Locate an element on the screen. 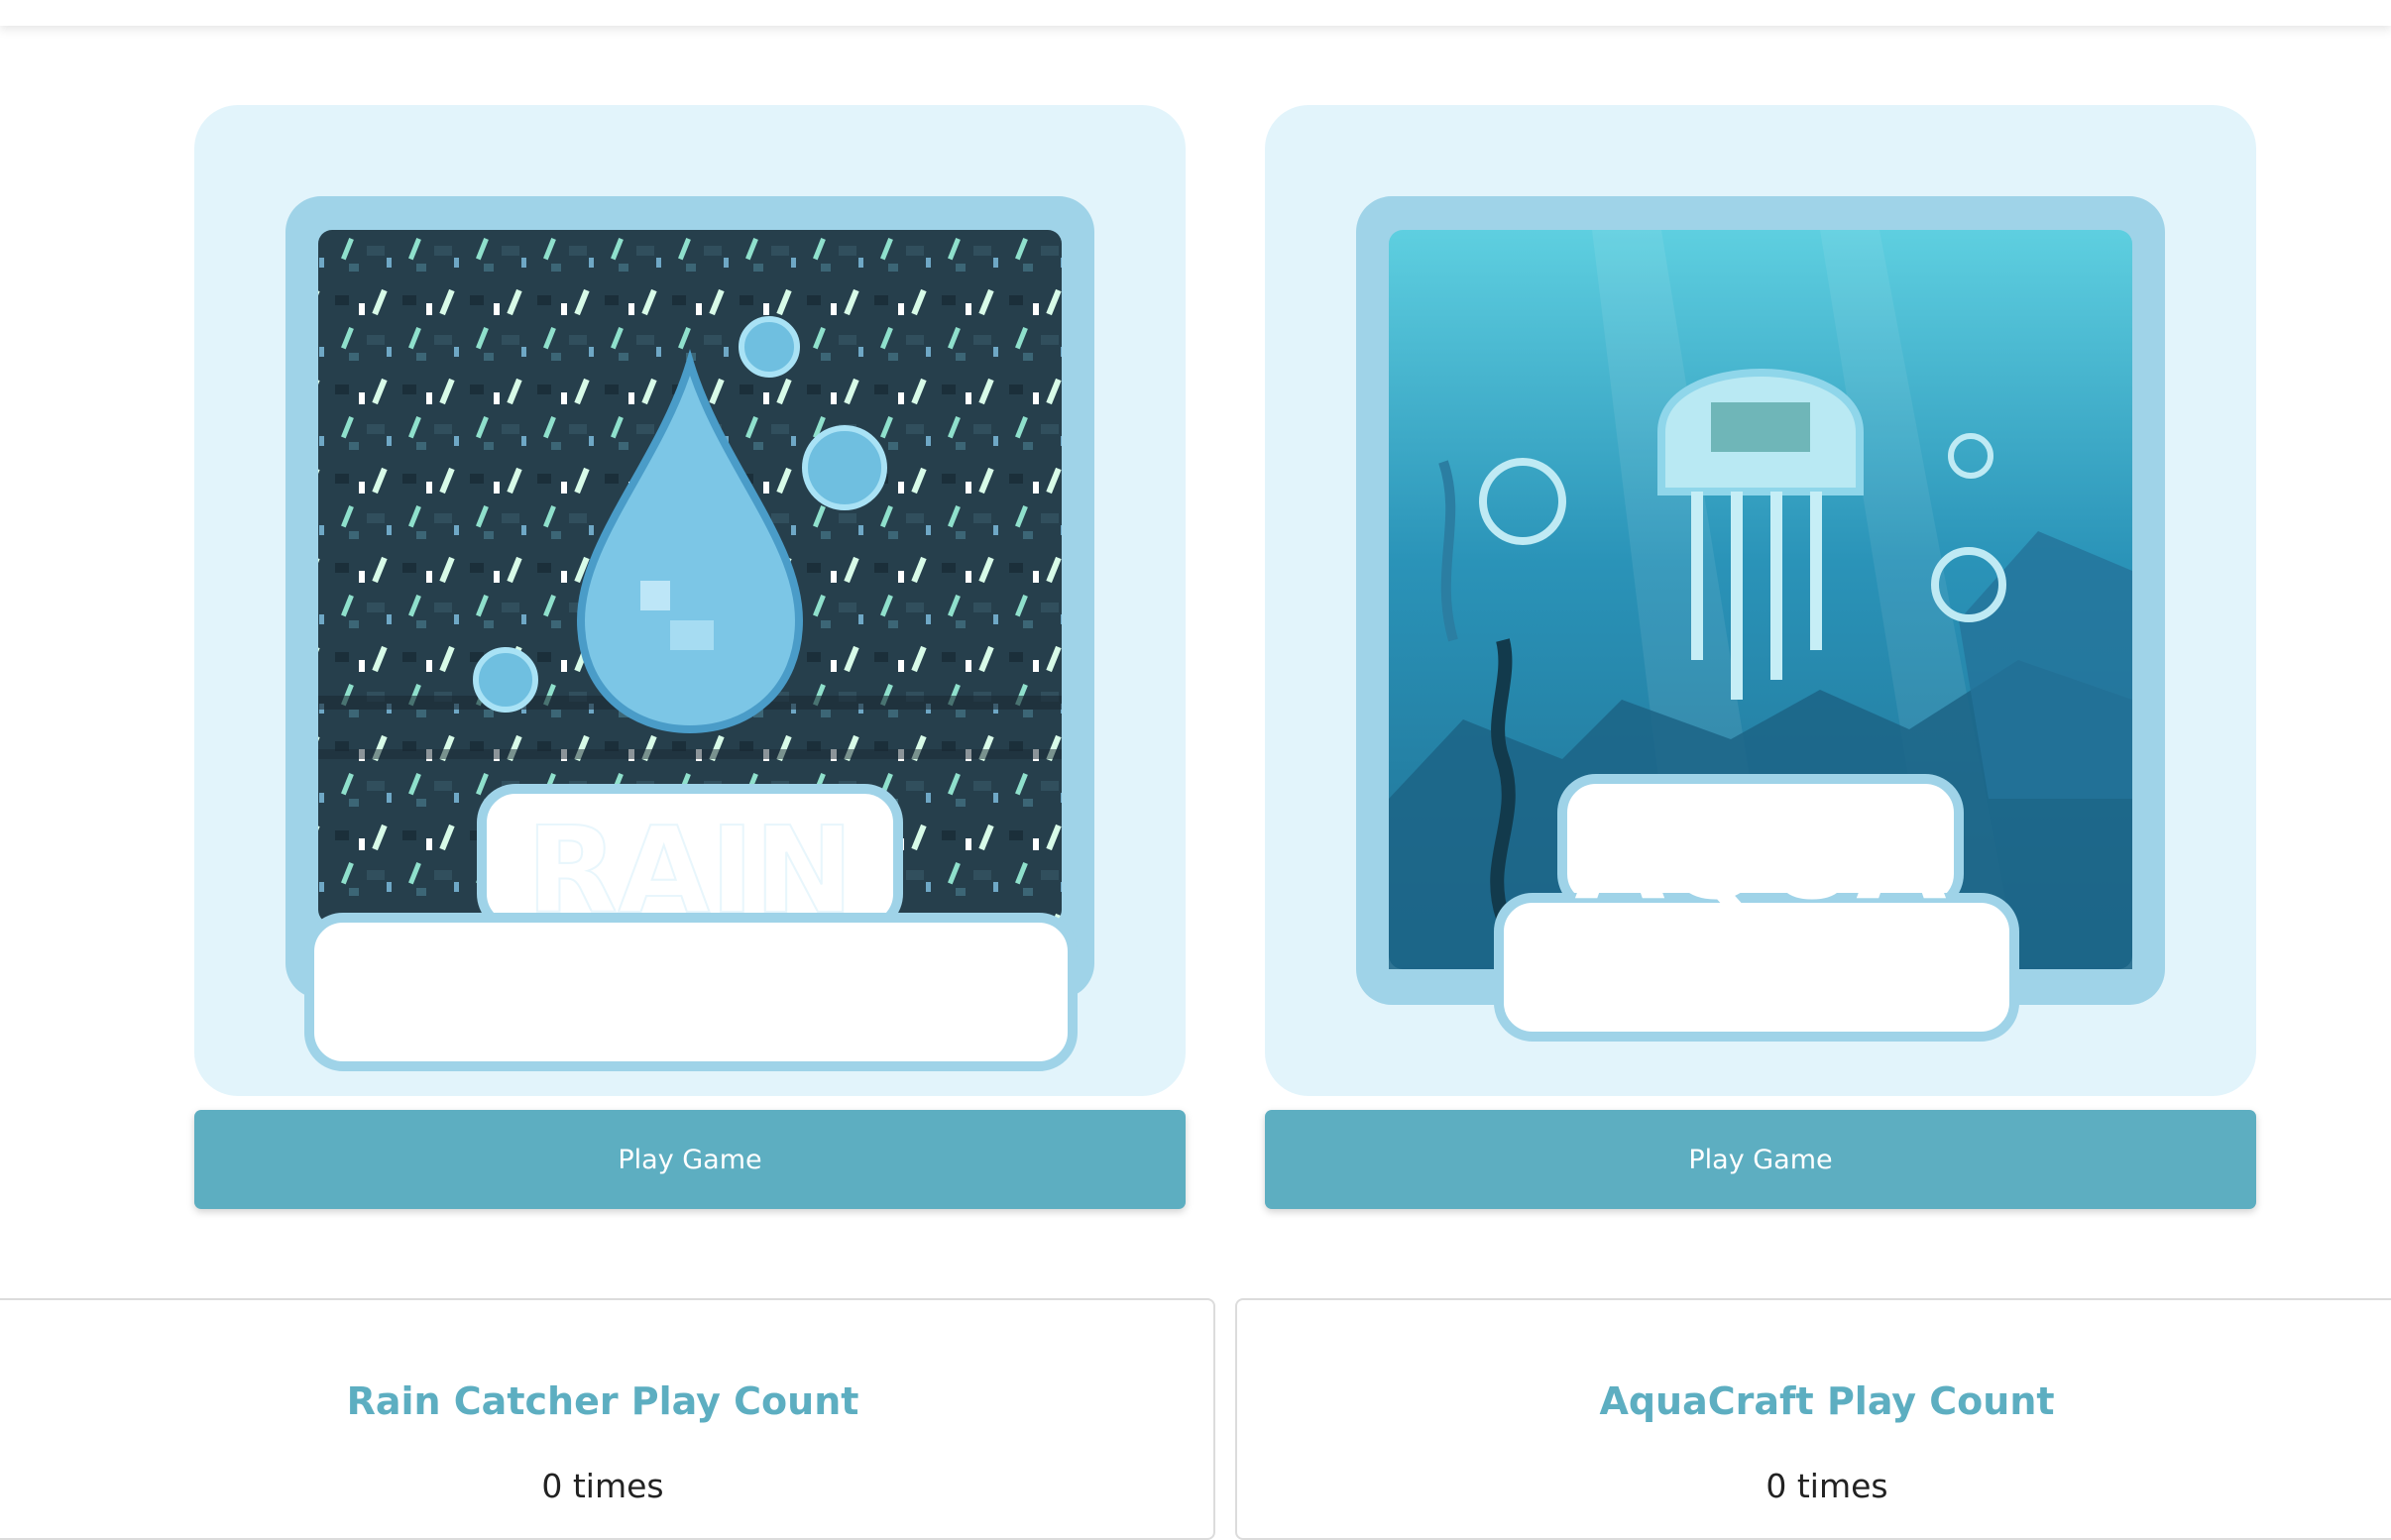 Image resolution: width=2391 pixels, height=1540 pixels. rain-catcher-title-outline-1: RAIN is located at coordinates (690, 871).